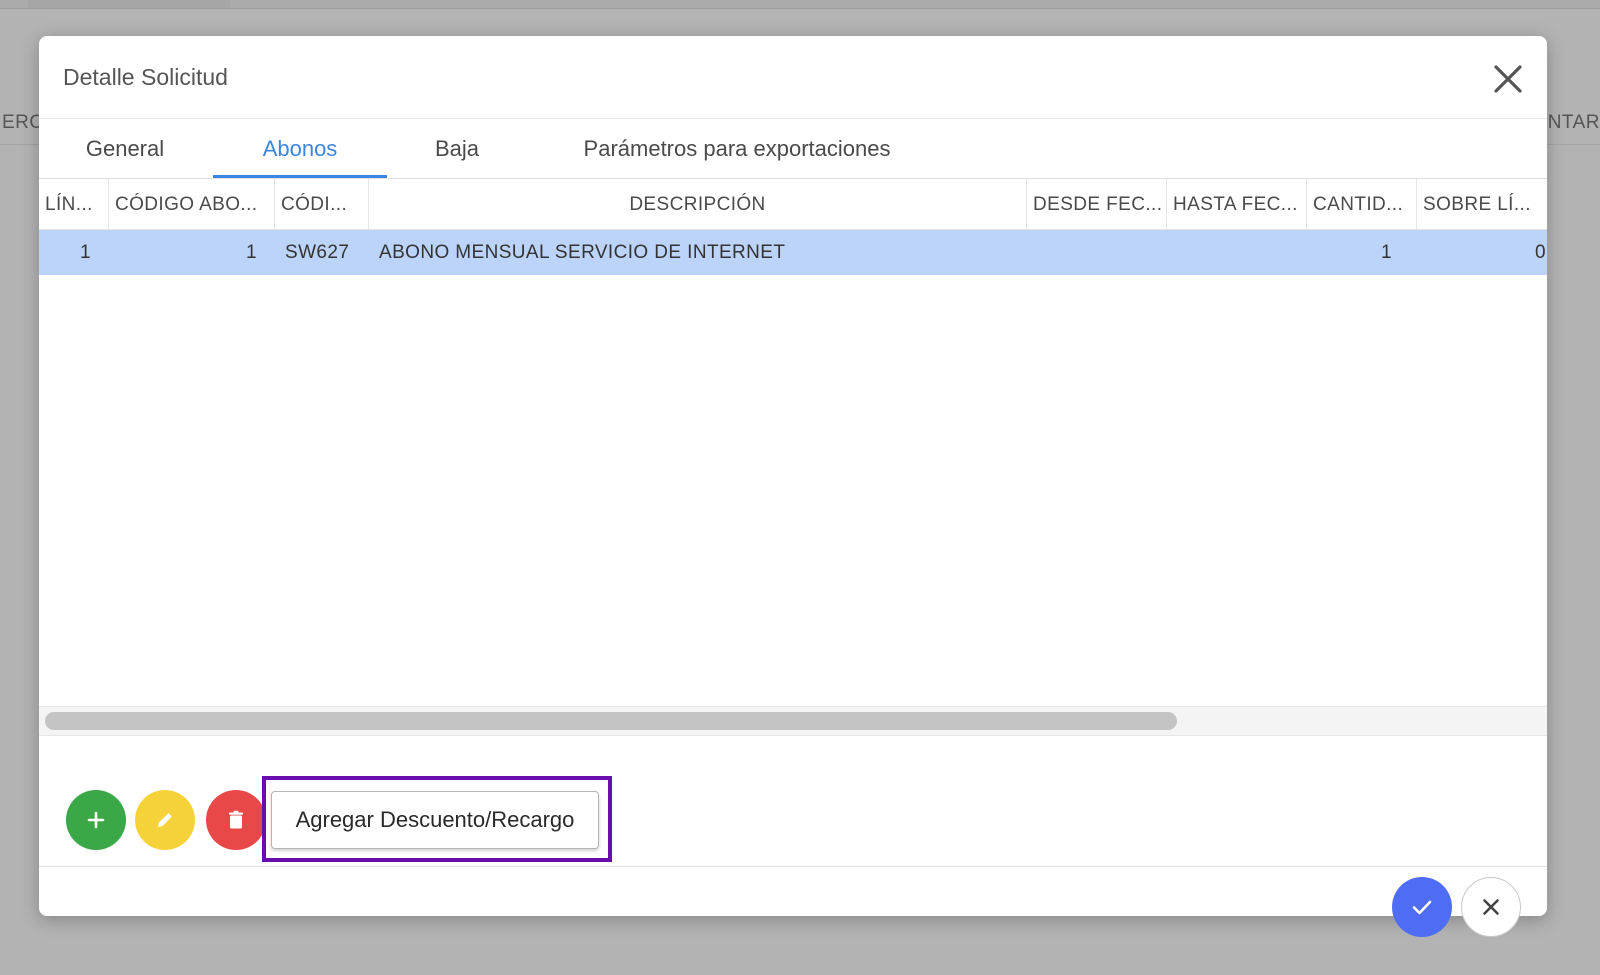 The height and width of the screenshot is (975, 1600). Describe the element at coordinates (85, 252) in the screenshot. I see `cell-linea: 1` at that location.